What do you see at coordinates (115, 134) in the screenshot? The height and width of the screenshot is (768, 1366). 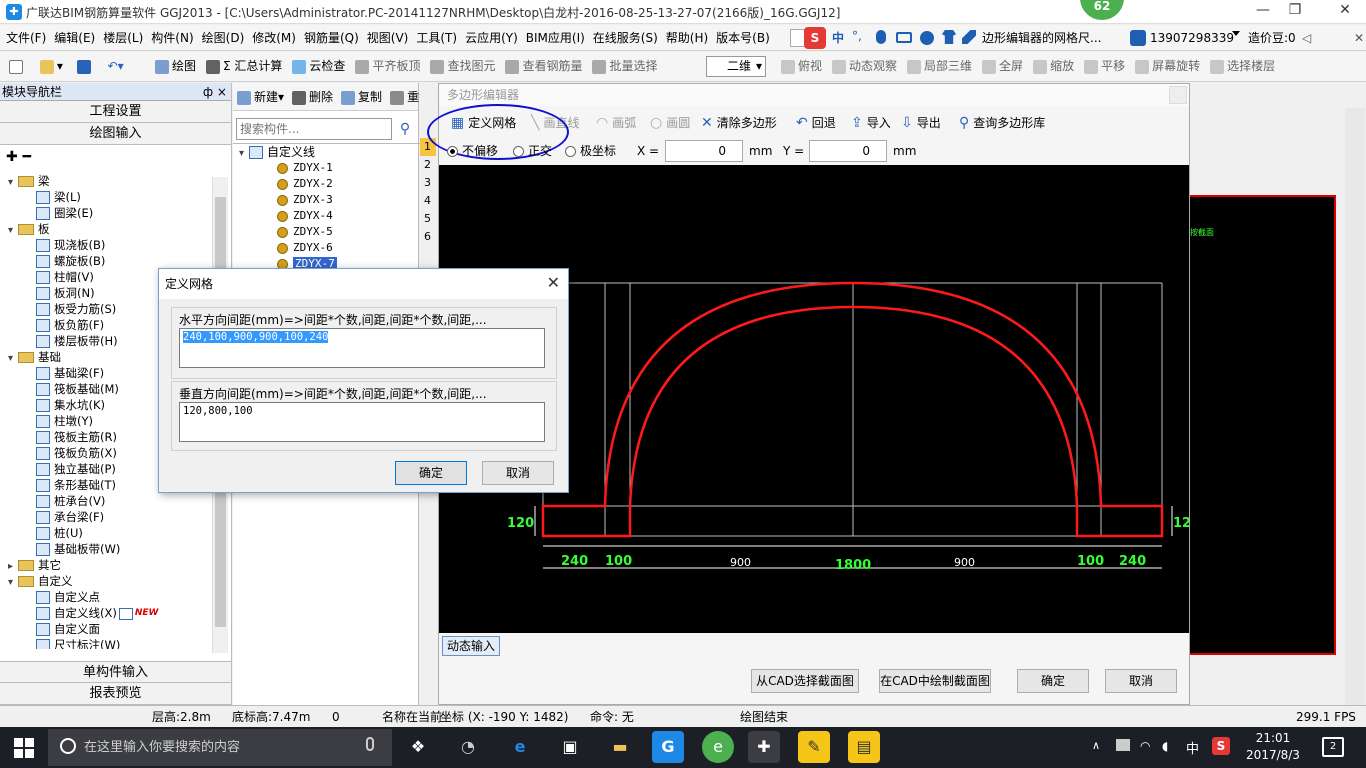 I see `drawing-input-button: 绘图输入` at bounding box center [115, 134].